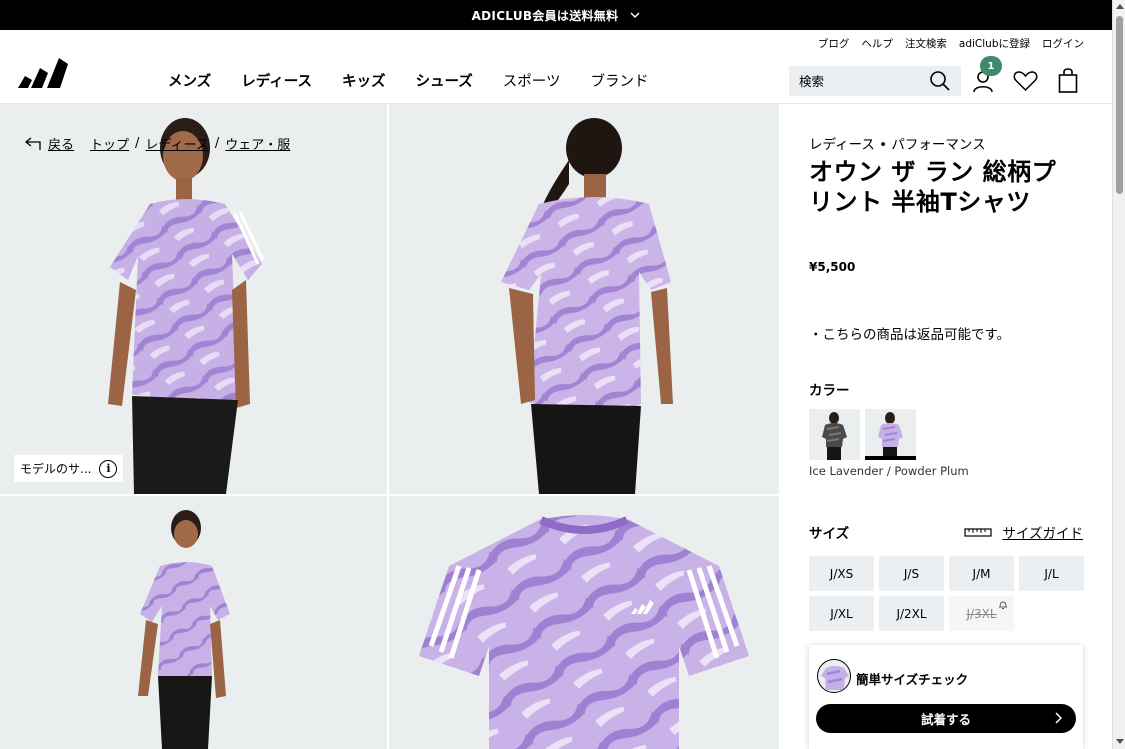 Image resolution: width=1125 pixels, height=749 pixels. What do you see at coordinates (1025, 81) in the screenshot?
I see `wishlist-heart-icon` at bounding box center [1025, 81].